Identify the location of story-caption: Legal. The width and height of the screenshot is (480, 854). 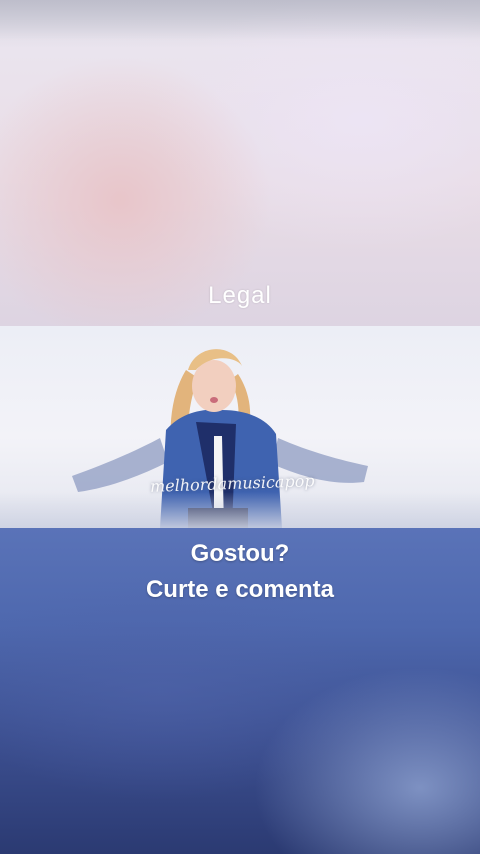
(240, 295).